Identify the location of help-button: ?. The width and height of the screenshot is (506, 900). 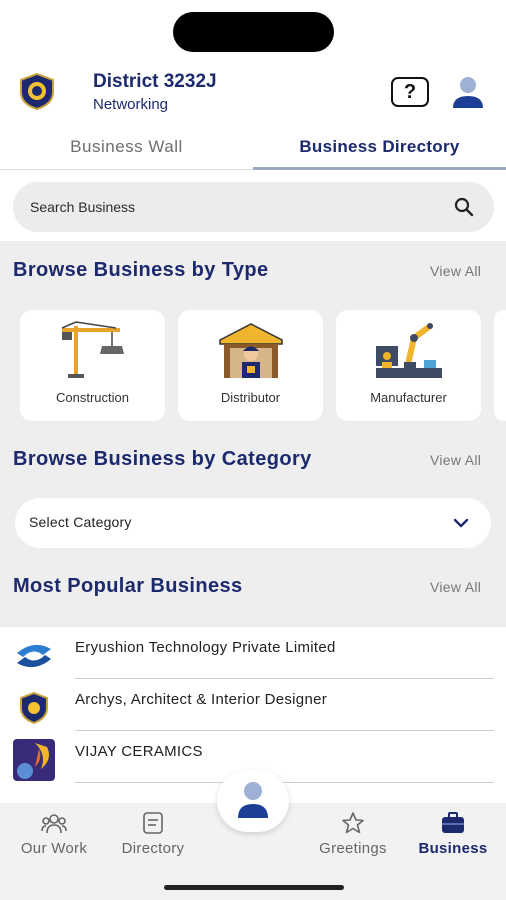
(410, 92).